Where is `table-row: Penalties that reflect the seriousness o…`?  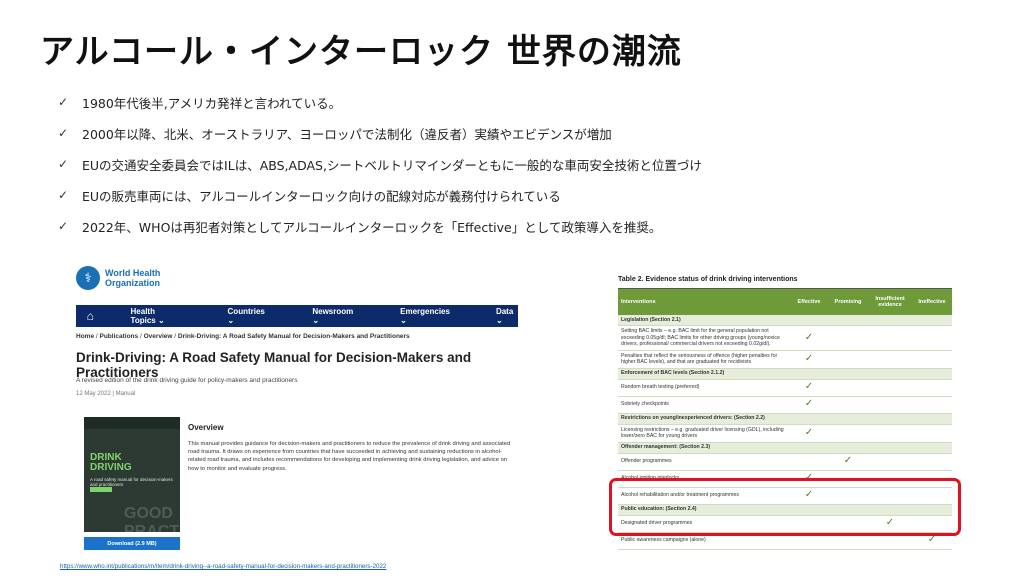
table-row: Penalties that reflect the seriousness o… is located at coordinates (785, 359).